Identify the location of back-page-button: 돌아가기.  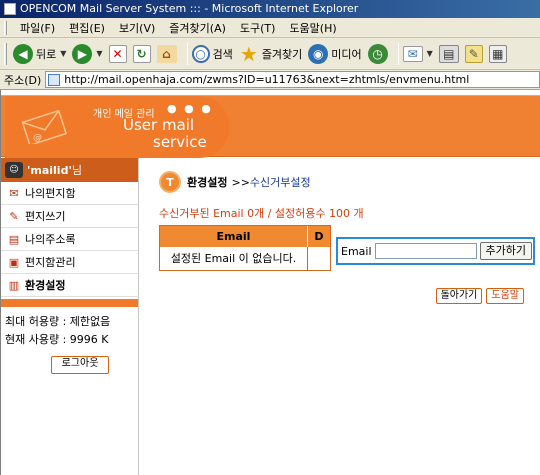
(459, 296).